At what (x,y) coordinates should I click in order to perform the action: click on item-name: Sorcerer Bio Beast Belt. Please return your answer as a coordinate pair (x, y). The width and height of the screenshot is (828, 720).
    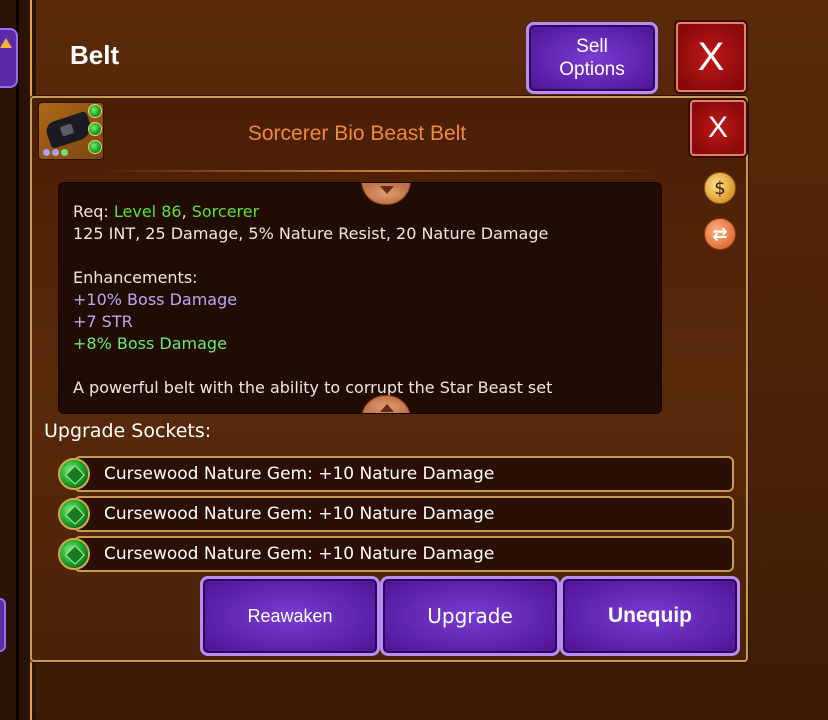
    Looking at the image, I should click on (357, 133).